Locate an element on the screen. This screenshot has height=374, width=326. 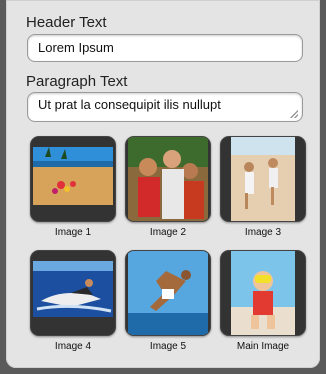
image-caption-4: Image 4 is located at coordinates (73, 346).